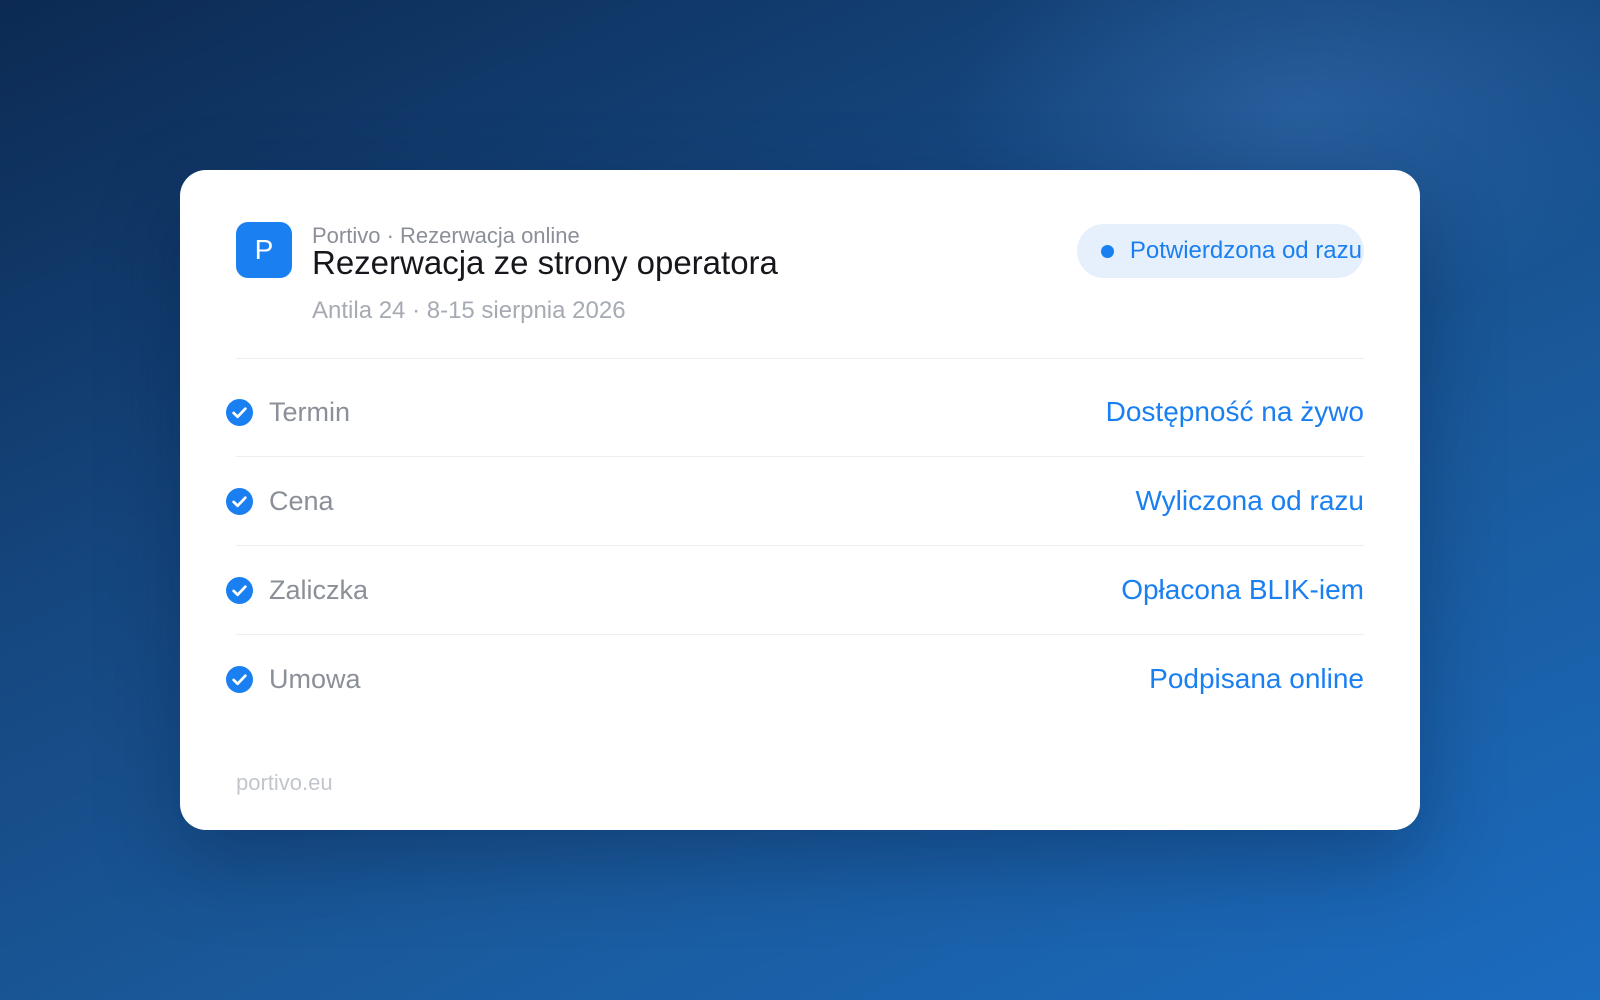 The height and width of the screenshot is (1000, 1600). I want to click on step-value: Opłacona BLIK-iem, so click(1242, 589).